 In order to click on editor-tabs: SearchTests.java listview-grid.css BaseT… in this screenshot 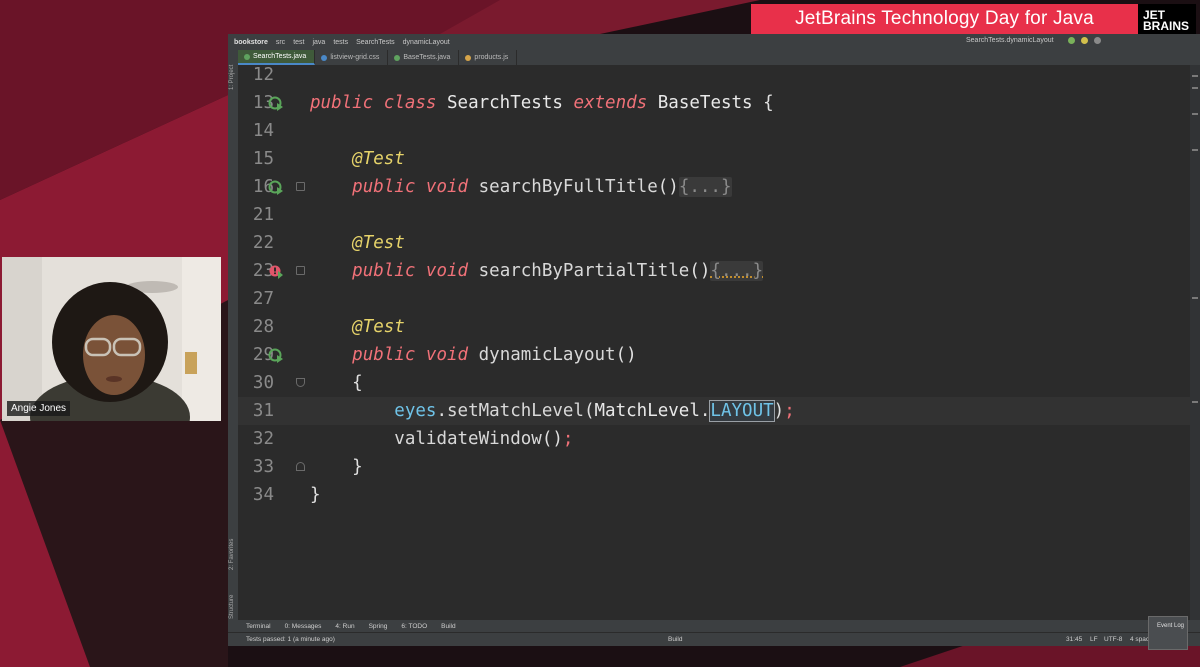, I will do `click(719, 57)`.